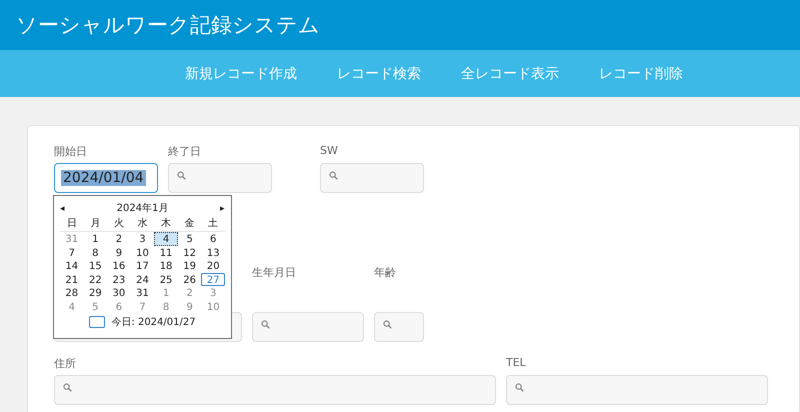 The width and height of the screenshot is (800, 412). What do you see at coordinates (190, 252) in the screenshot?
I see `calendar-day: 12` at bounding box center [190, 252].